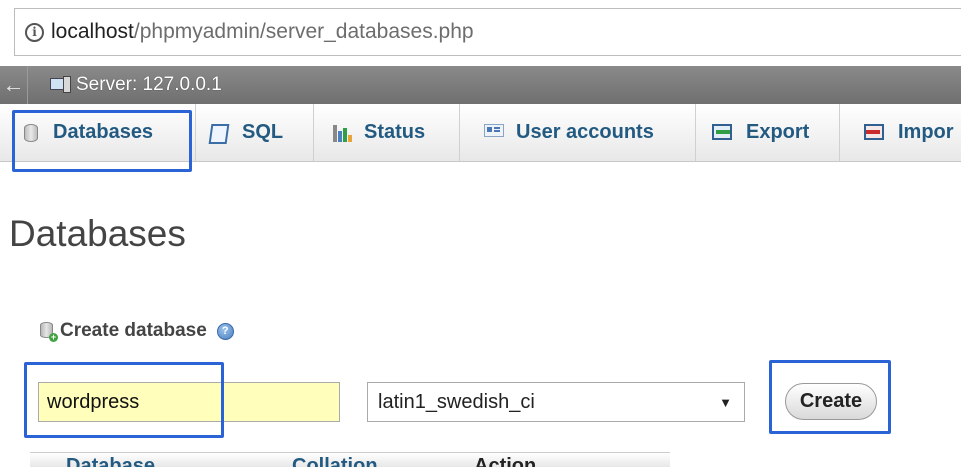 The image size is (961, 467). I want to click on server-link: Server: 127.0.0.1, so click(149, 85).